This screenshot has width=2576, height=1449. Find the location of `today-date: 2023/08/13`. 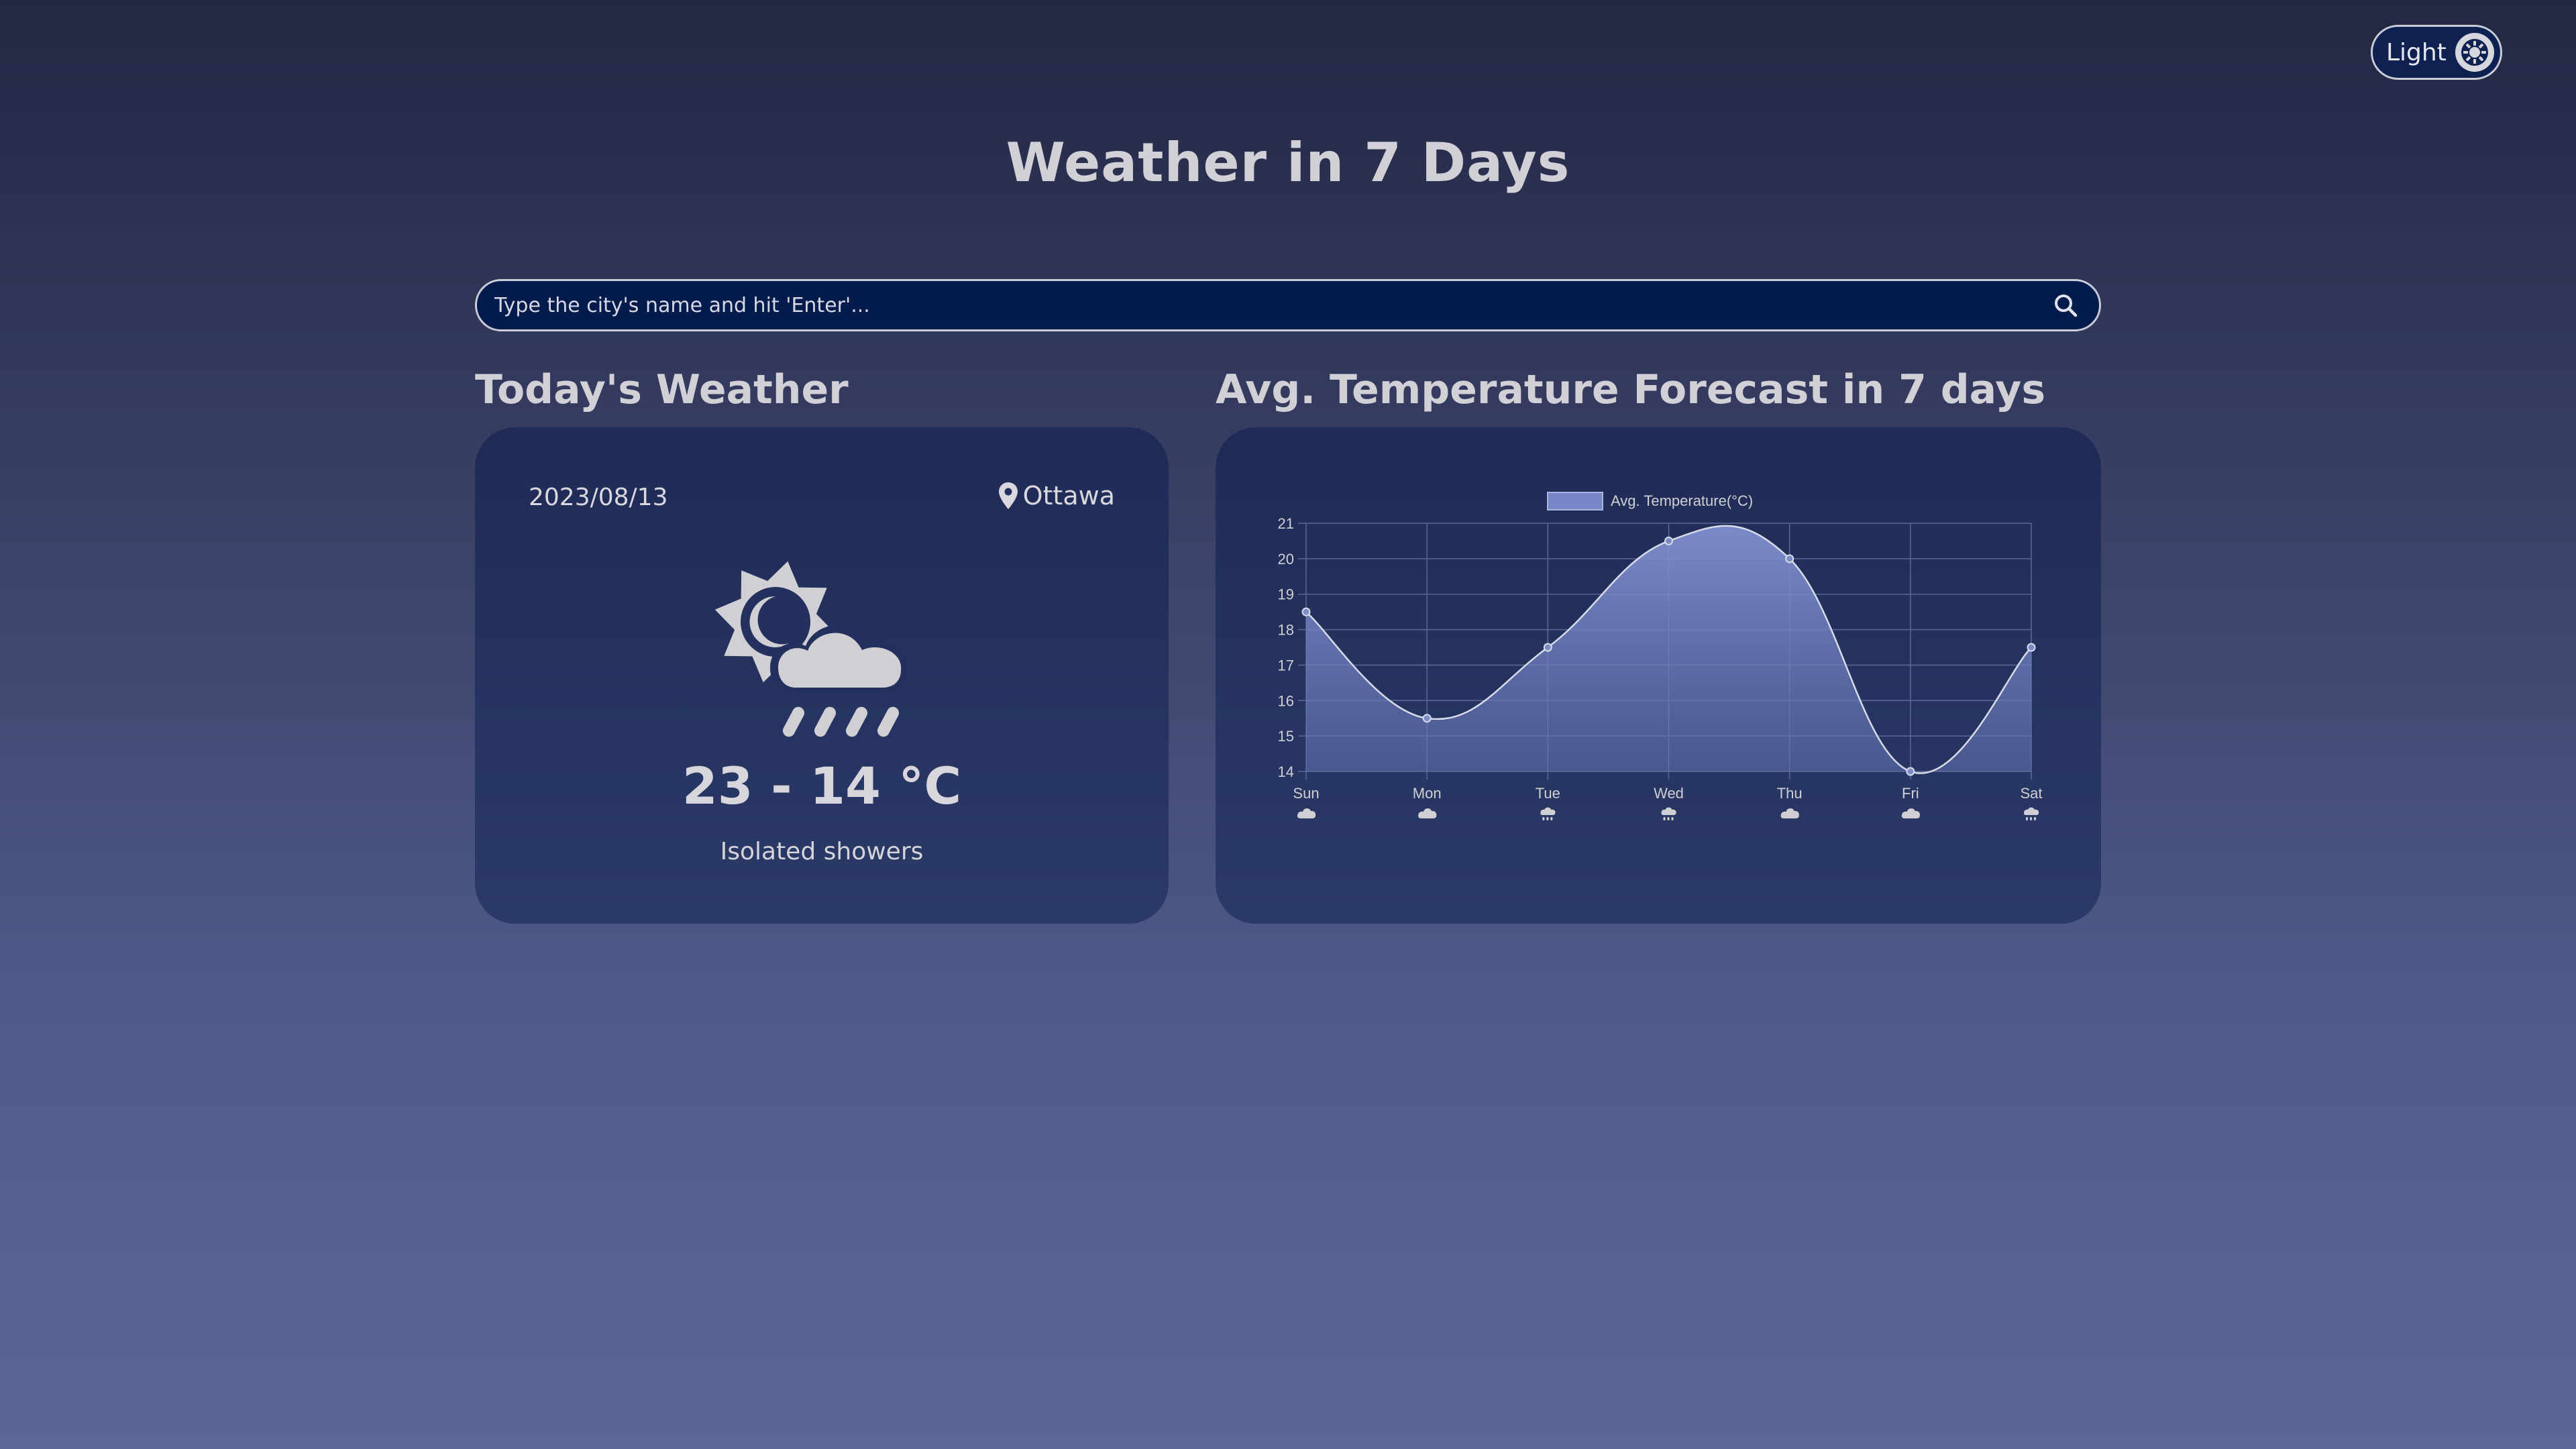

today-date: 2023/08/13 is located at coordinates (598, 497).